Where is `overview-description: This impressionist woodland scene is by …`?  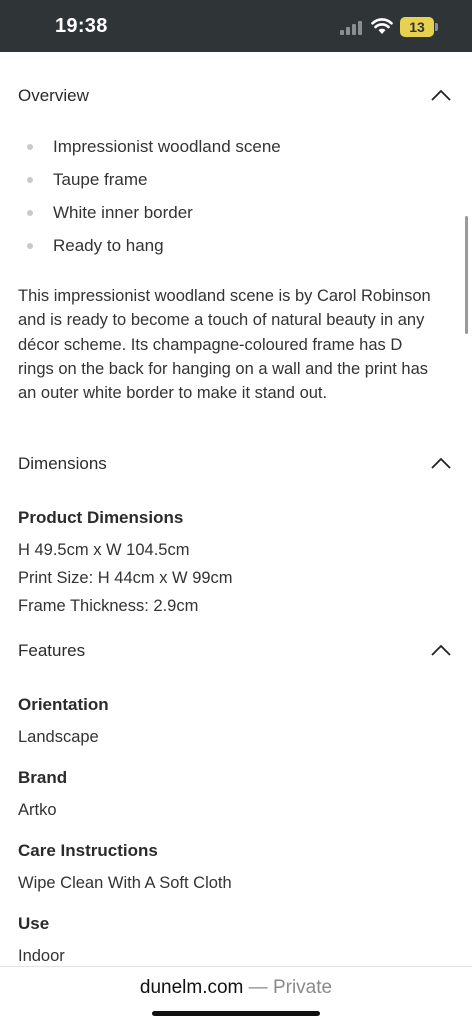
overview-description: This impressionist woodland scene is by … is located at coordinates (224, 345).